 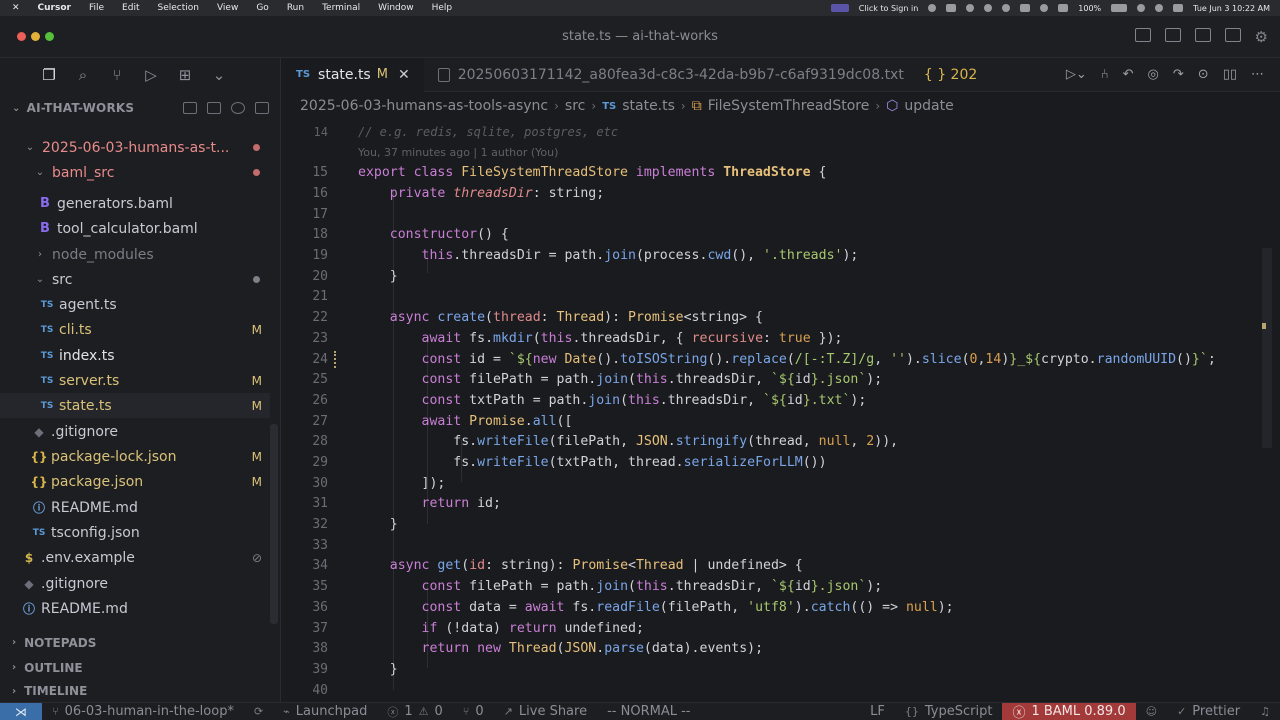 I want to click on new-folder-icon, so click(x=214, y=108).